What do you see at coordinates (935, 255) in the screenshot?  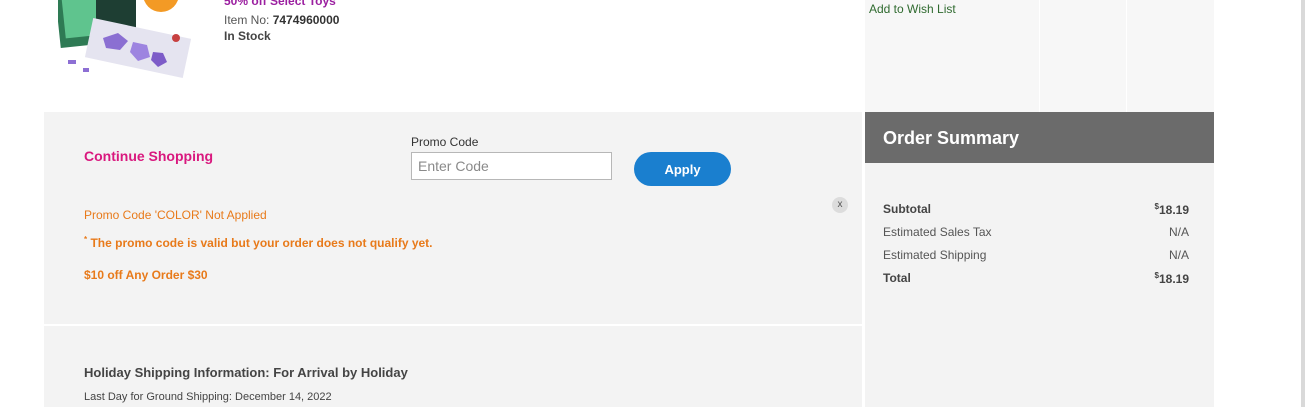 I see `summary-label: Estimated Shipping` at bounding box center [935, 255].